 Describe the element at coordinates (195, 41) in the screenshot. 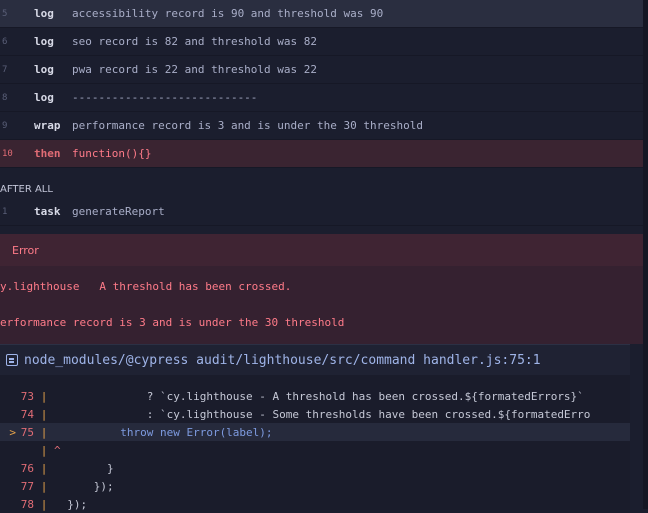

I see `command-message: seo record is 82 and threshold was 82` at that location.